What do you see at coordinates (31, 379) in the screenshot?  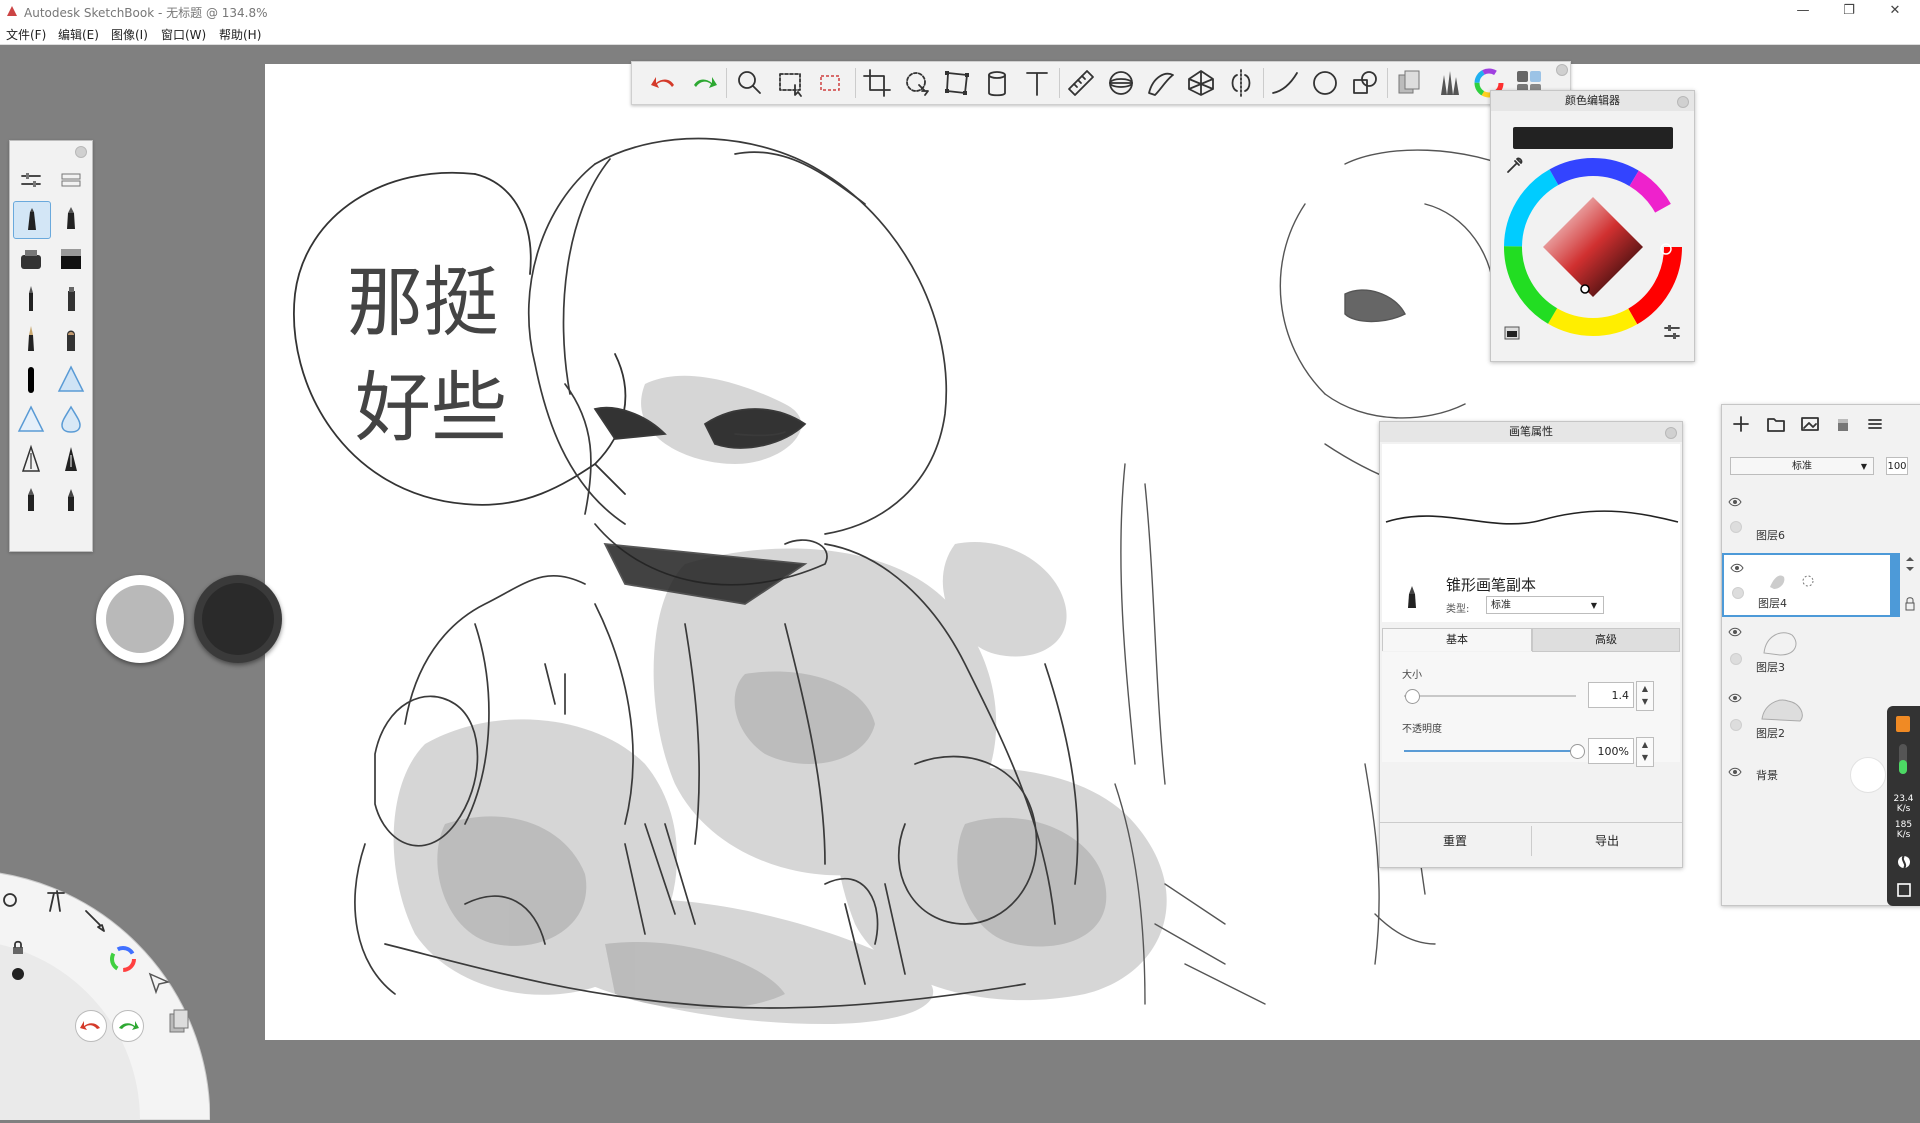 I see `brush-slot-black-stick` at bounding box center [31, 379].